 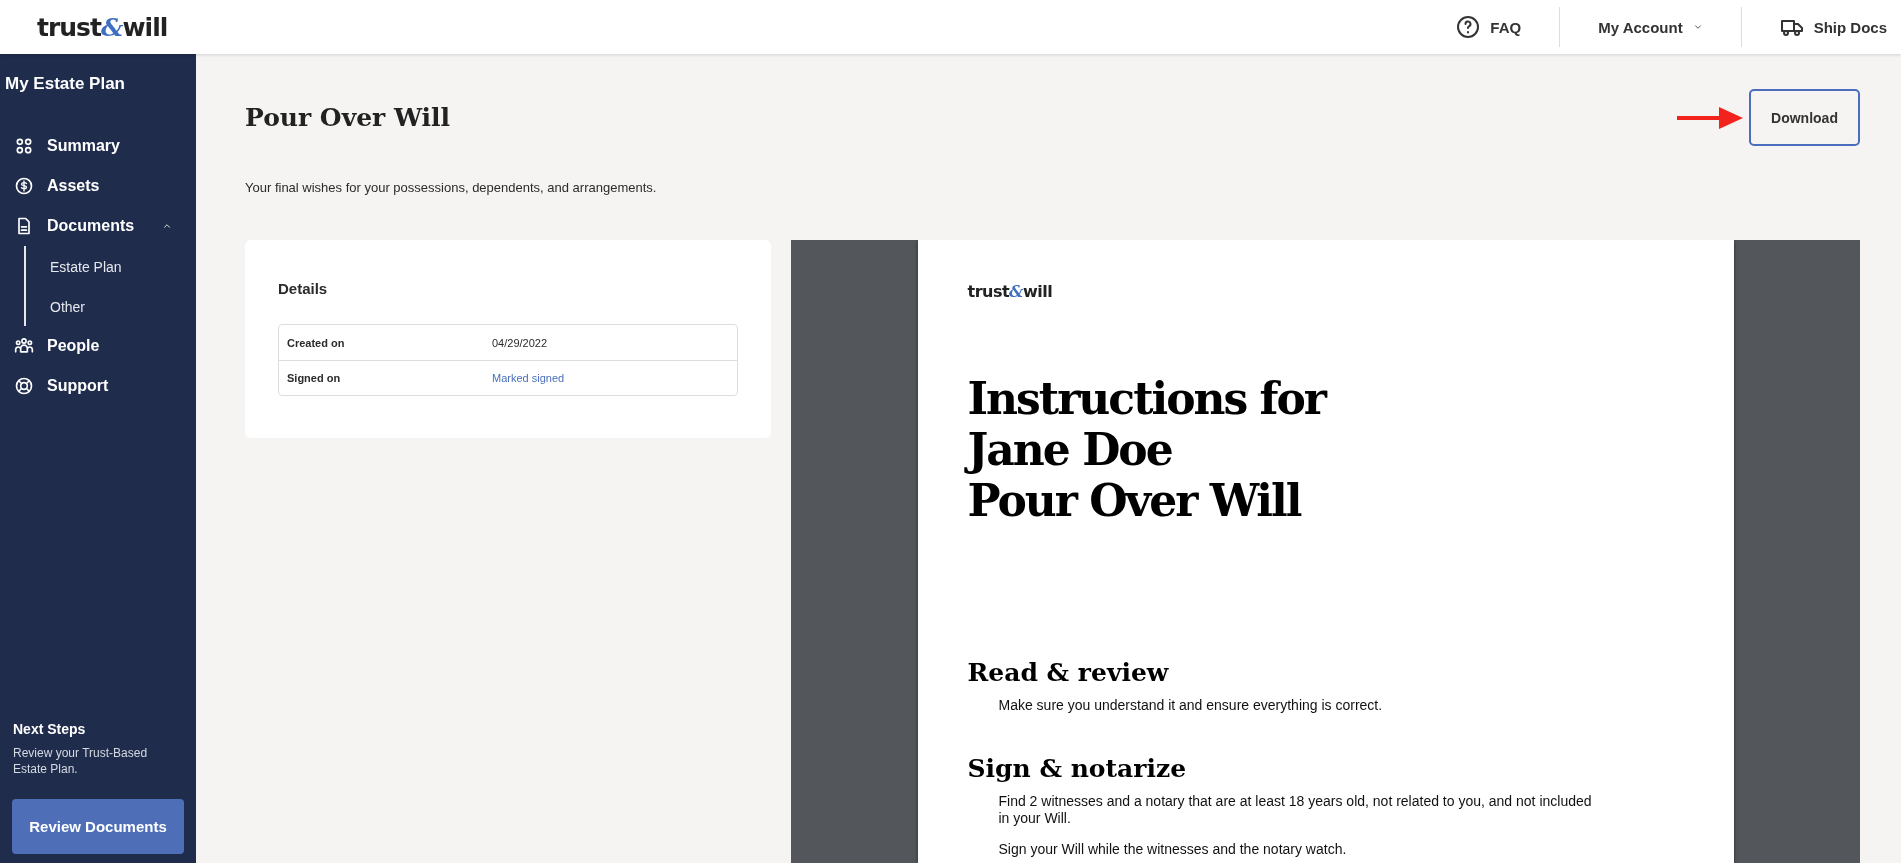 I want to click on review-documents-button: Review Documents, so click(x=98, y=826).